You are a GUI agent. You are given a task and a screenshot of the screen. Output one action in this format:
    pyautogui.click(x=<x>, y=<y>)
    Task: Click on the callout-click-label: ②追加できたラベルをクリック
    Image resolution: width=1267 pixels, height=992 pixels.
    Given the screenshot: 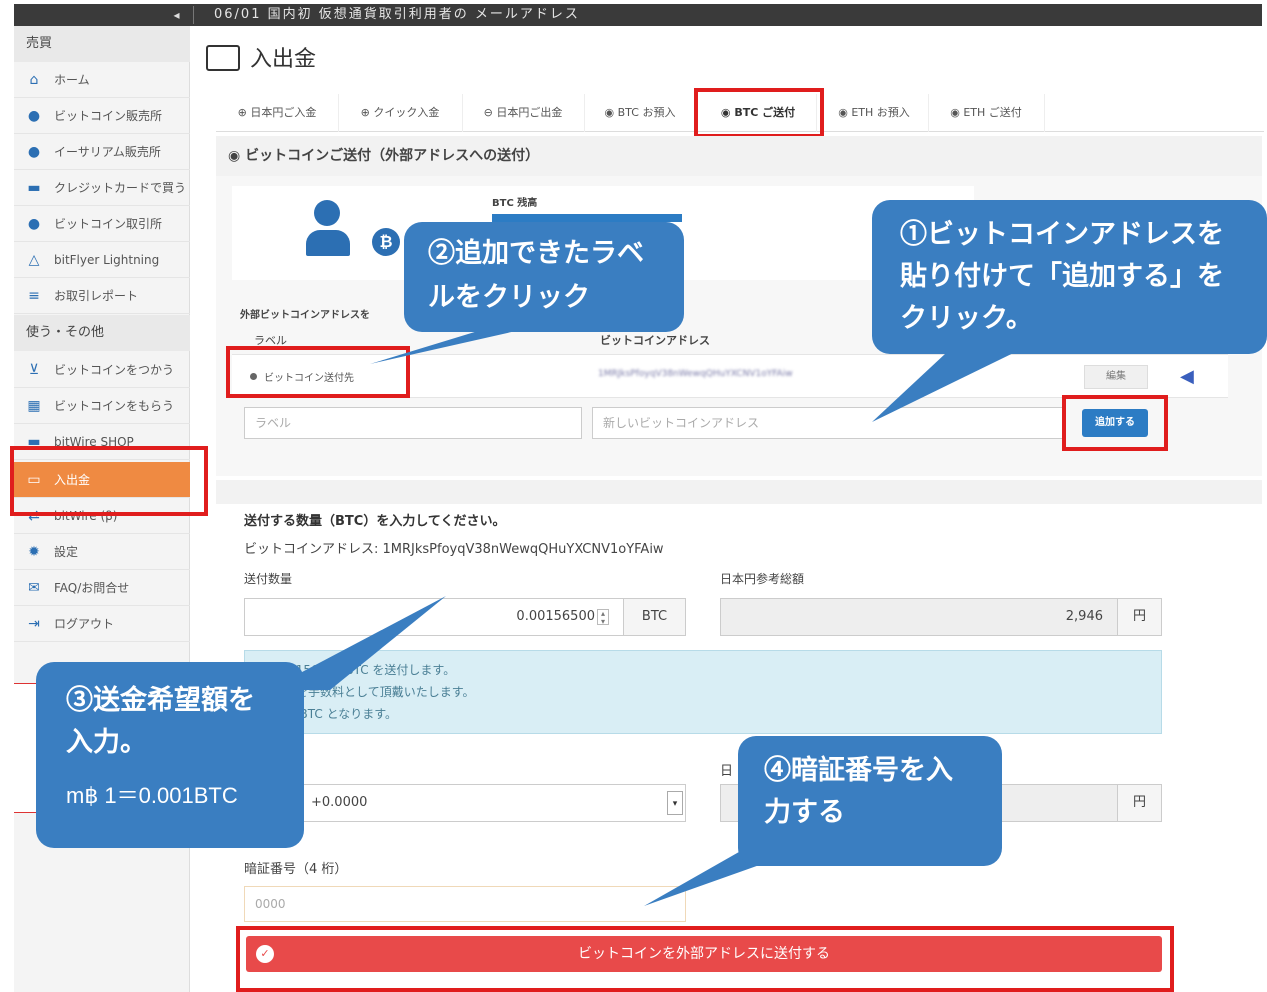 What is the action you would take?
    pyautogui.click(x=544, y=277)
    